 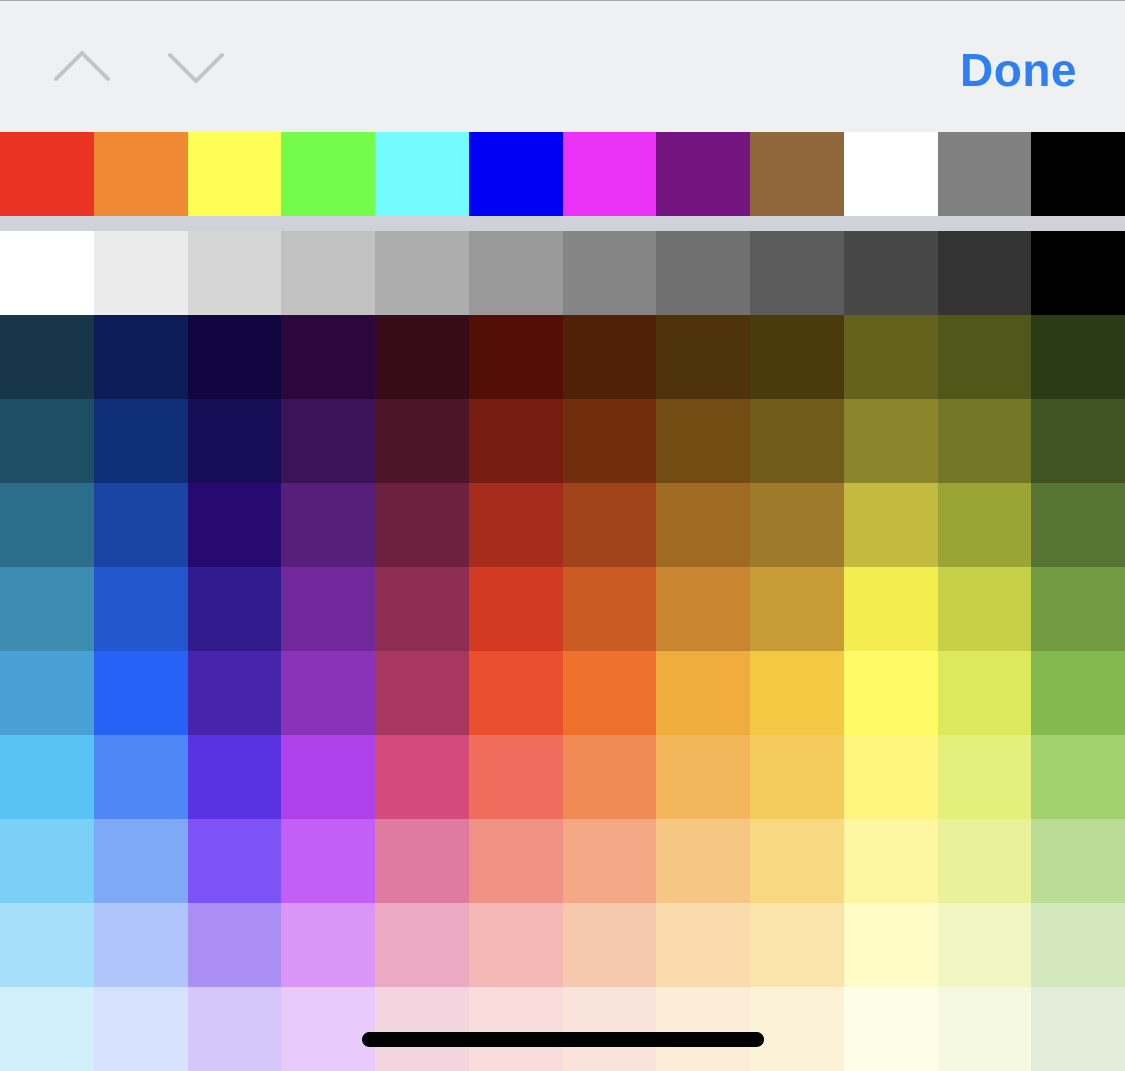 What do you see at coordinates (82, 67) in the screenshot?
I see `previous-button` at bounding box center [82, 67].